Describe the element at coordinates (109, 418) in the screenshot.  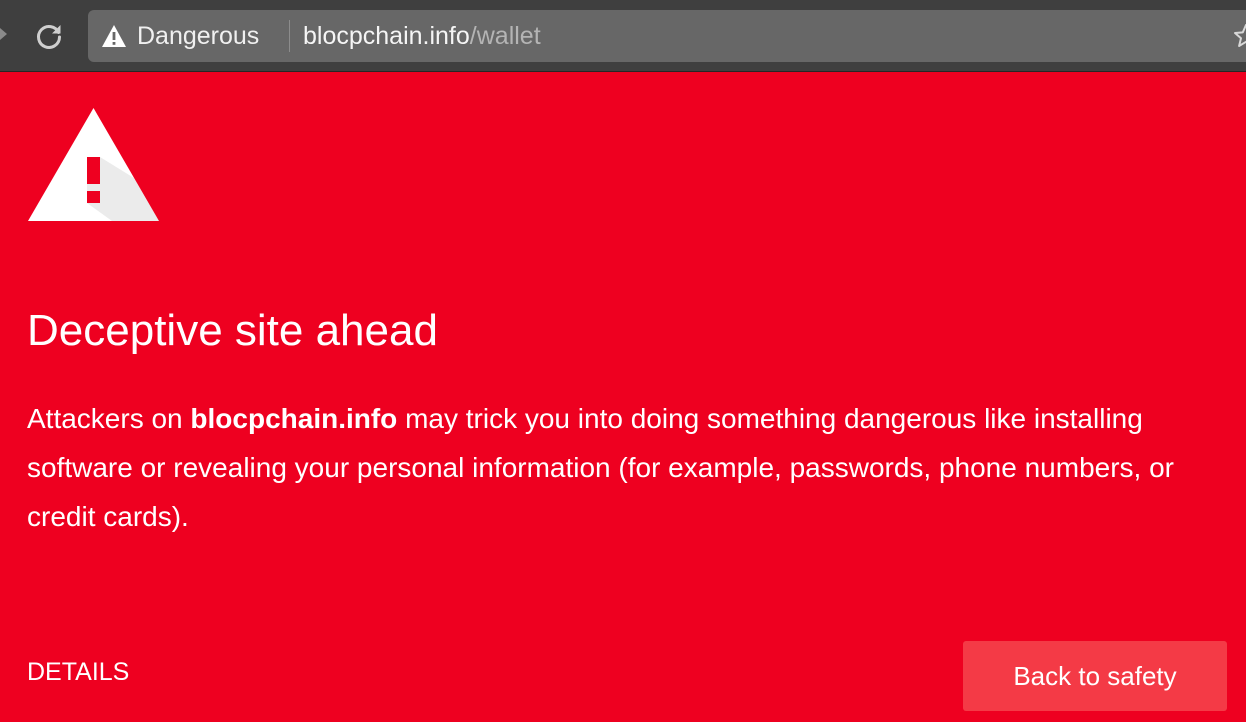
I see `message-prefix: Attackers on` at that location.